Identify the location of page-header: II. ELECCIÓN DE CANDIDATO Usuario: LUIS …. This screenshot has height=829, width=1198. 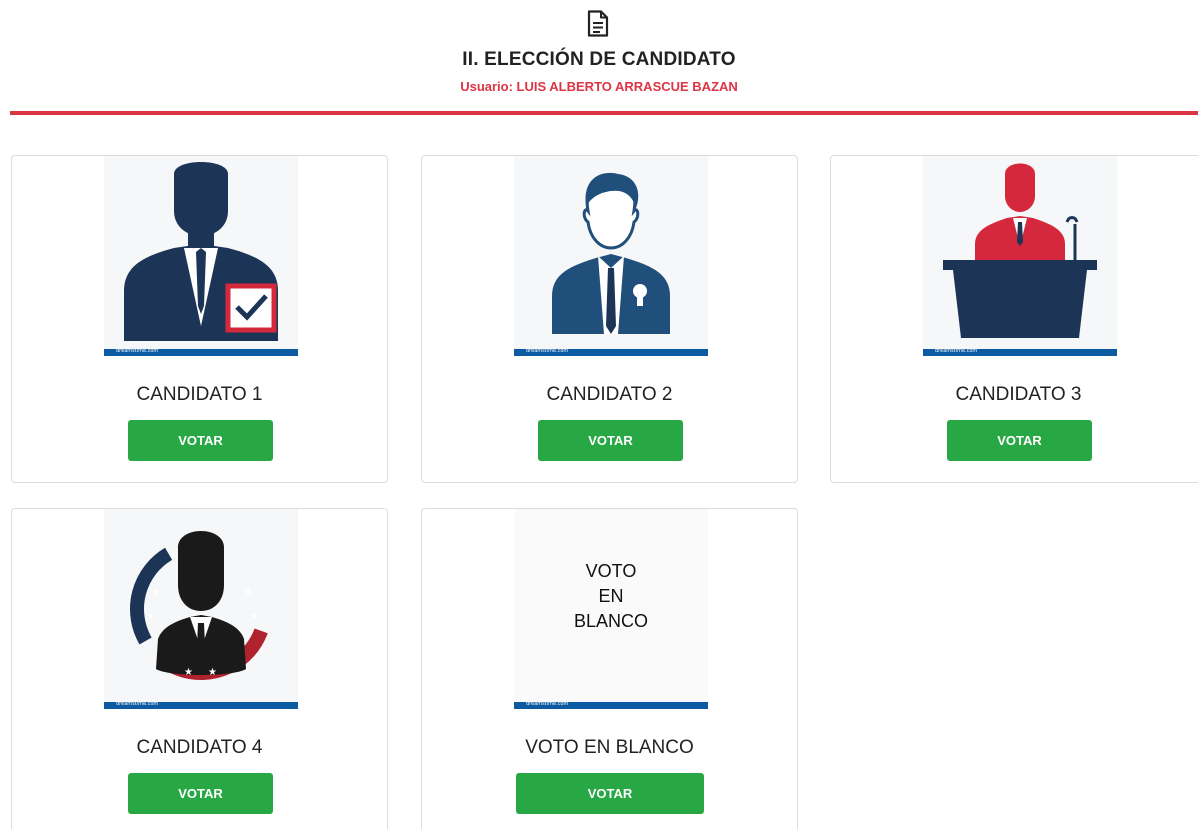
(599, 59).